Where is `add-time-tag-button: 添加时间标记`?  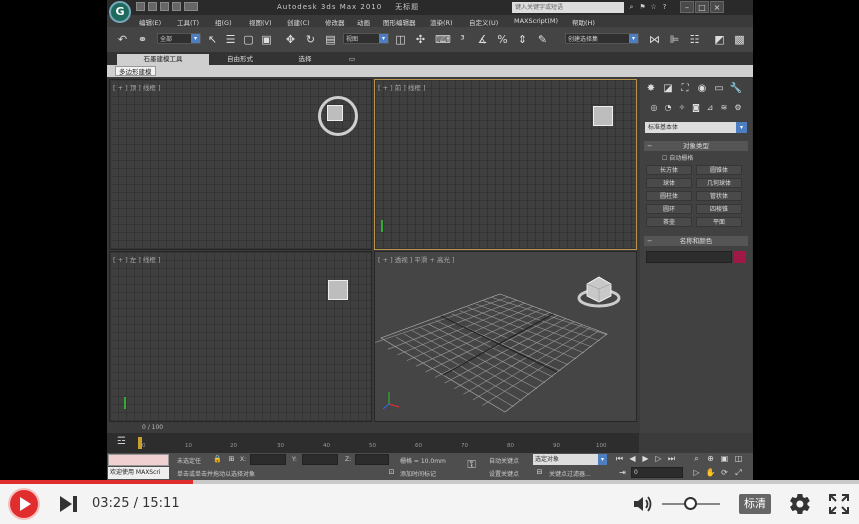 add-time-tag-button: 添加时间标记 is located at coordinates (418, 473).